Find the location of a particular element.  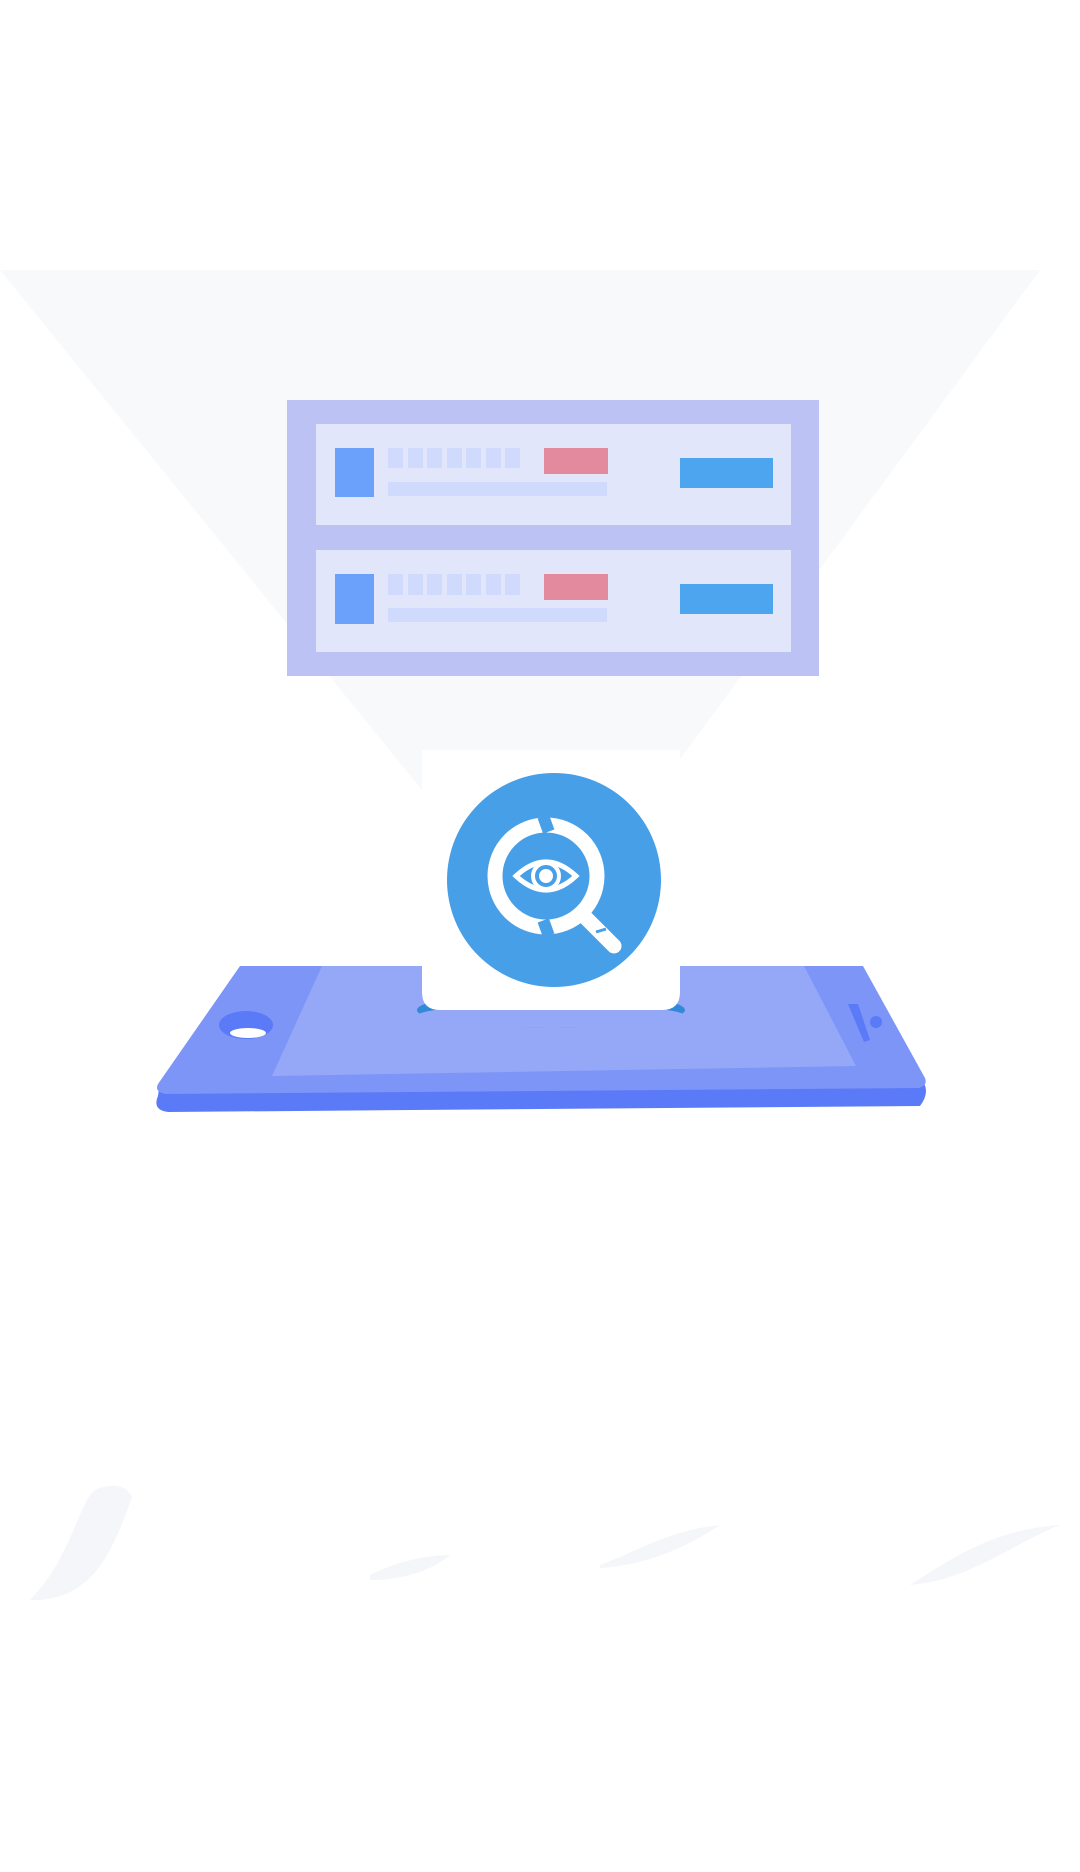

ground-swoosh-left is located at coordinates (81, 1542).